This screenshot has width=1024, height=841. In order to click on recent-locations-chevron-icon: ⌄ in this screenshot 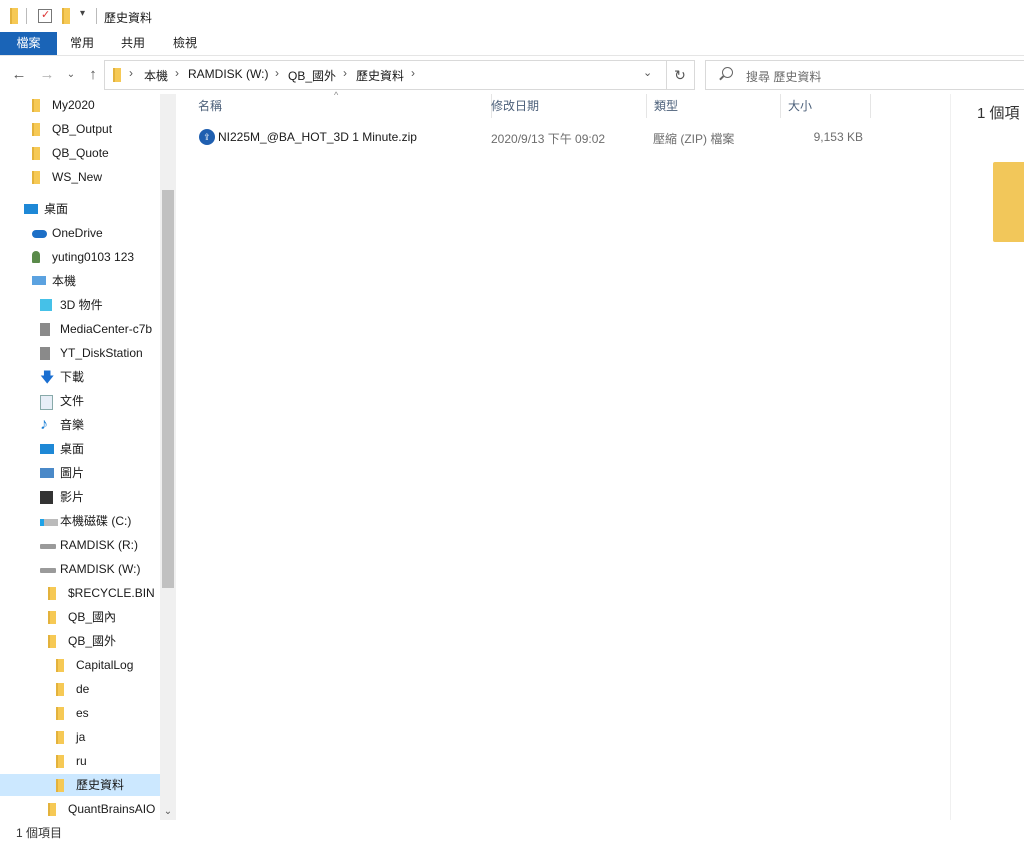, I will do `click(71, 75)`.